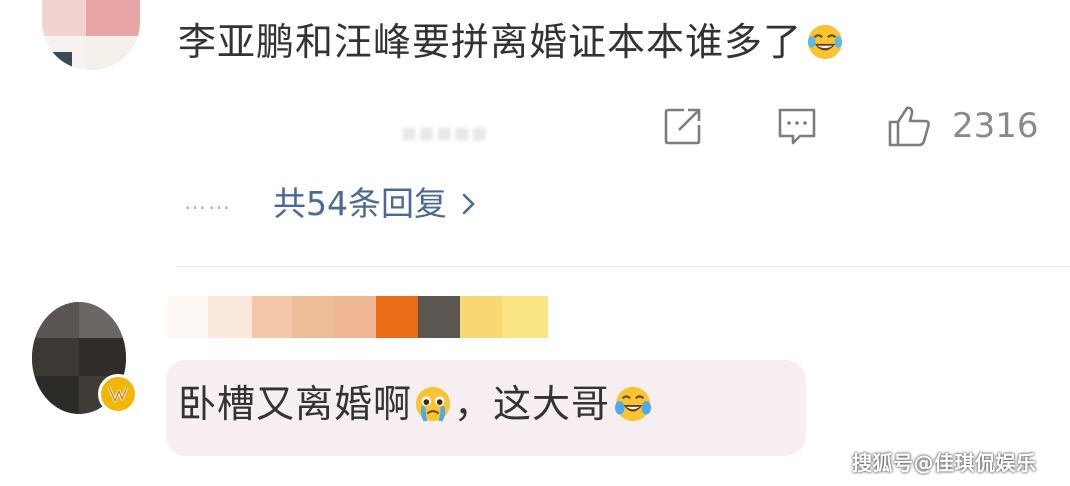 This screenshot has height=486, width=1070. Describe the element at coordinates (511, 42) in the screenshot. I see `comment-text: 李亚鹏和汪峰要拼离婚证本本谁多了` at that location.